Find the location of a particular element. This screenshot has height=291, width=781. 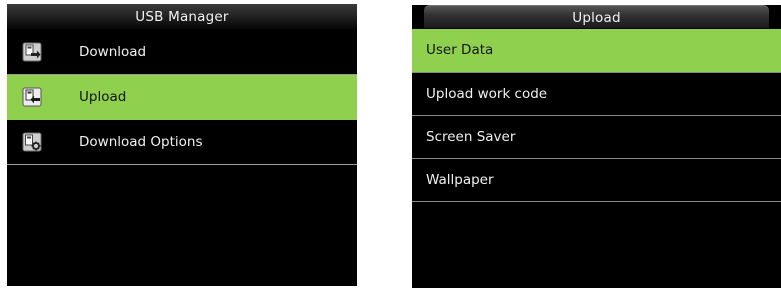

menu-item-label: Upload is located at coordinates (103, 97).